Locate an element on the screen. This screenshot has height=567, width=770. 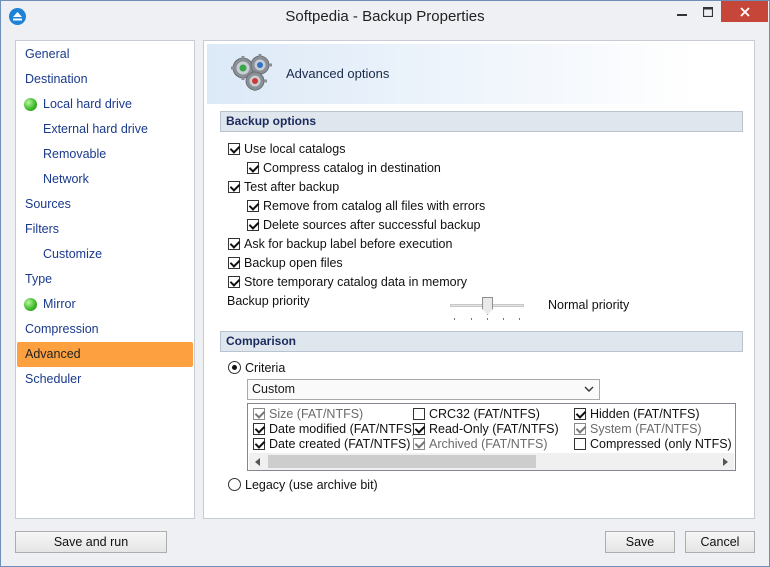
checkbox-label: Store temporary catalog data in memory is located at coordinates (356, 281).